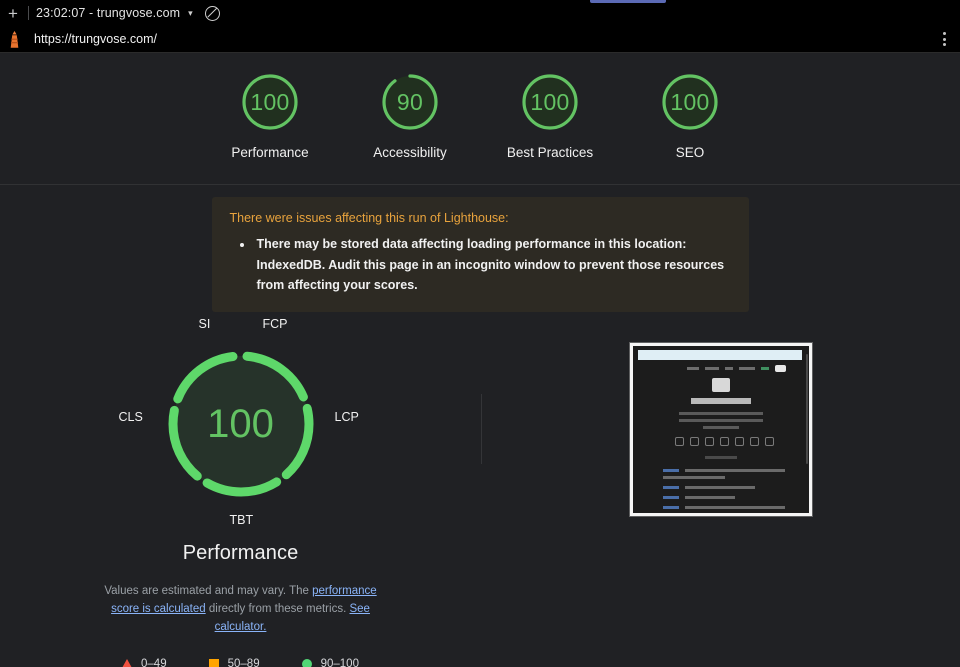 The width and height of the screenshot is (960, 667). I want to click on performance-score-value: 100, so click(240, 423).